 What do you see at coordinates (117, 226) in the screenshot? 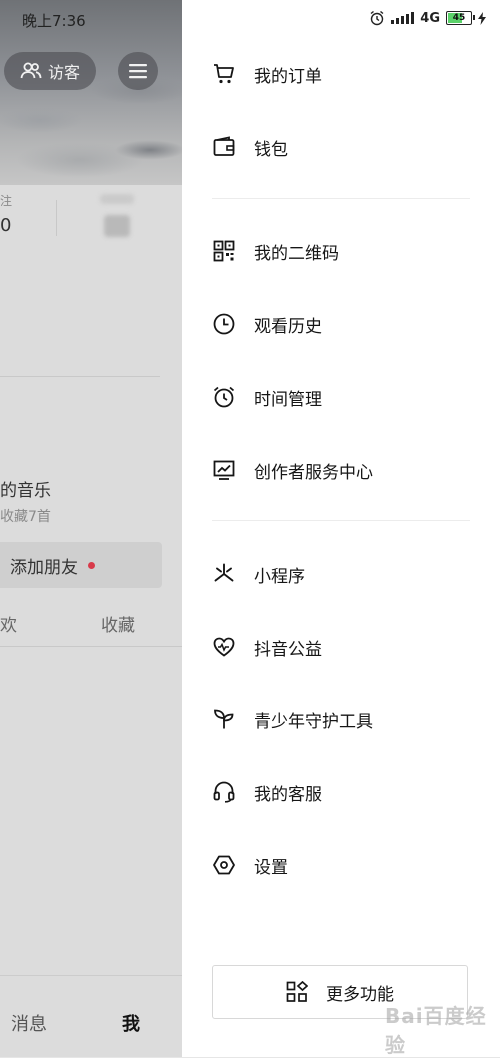
I see `blurred-stat-value` at bounding box center [117, 226].